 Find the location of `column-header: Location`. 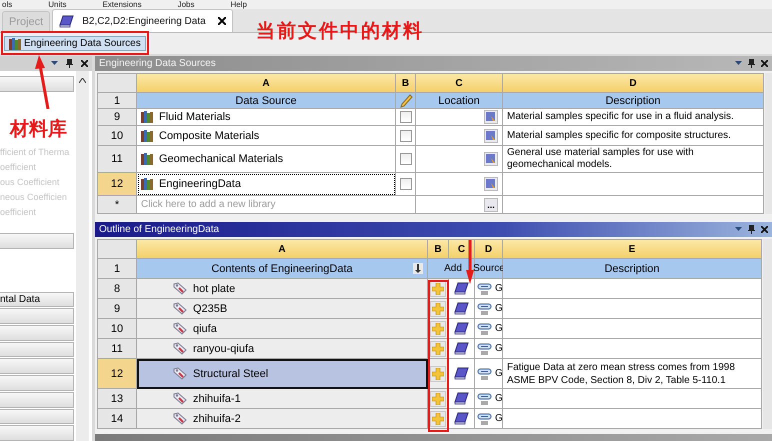

column-header: Location is located at coordinates (459, 101).